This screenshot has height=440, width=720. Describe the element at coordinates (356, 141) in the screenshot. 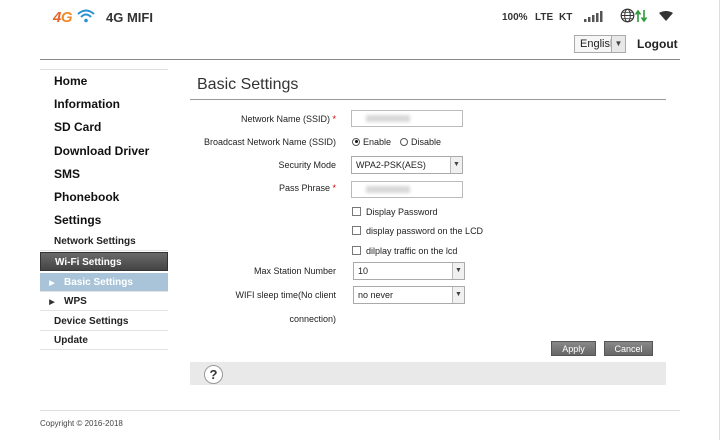

I see `broadcast-enable-radio` at that location.